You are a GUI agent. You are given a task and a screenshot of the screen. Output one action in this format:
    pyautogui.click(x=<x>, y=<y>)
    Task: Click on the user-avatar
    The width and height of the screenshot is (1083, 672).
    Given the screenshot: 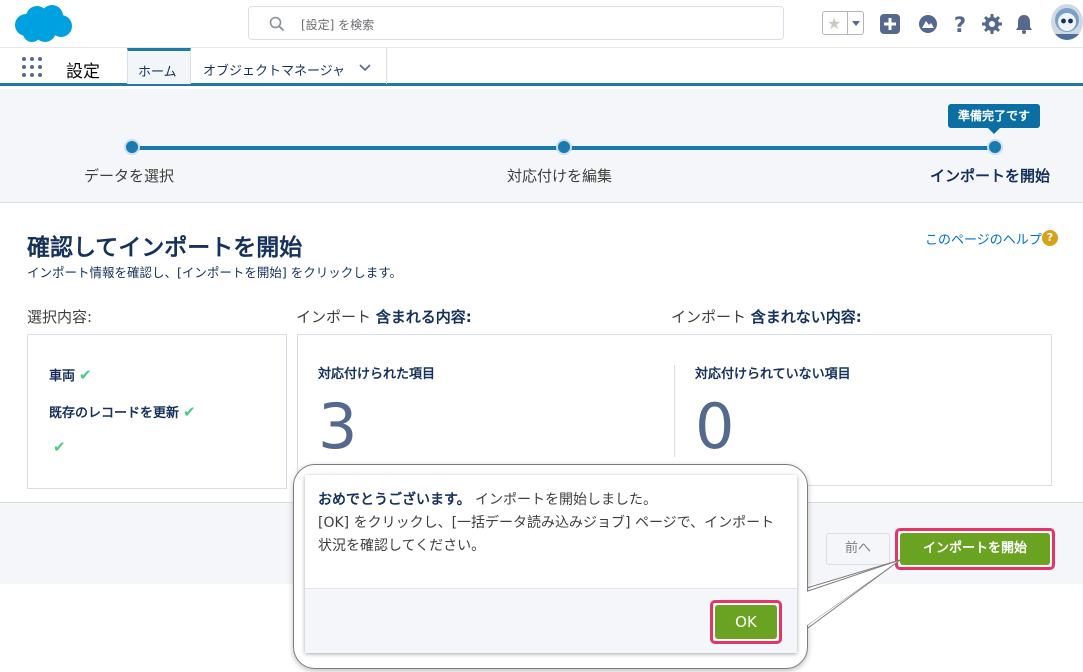 What is the action you would take?
    pyautogui.click(x=1067, y=22)
    